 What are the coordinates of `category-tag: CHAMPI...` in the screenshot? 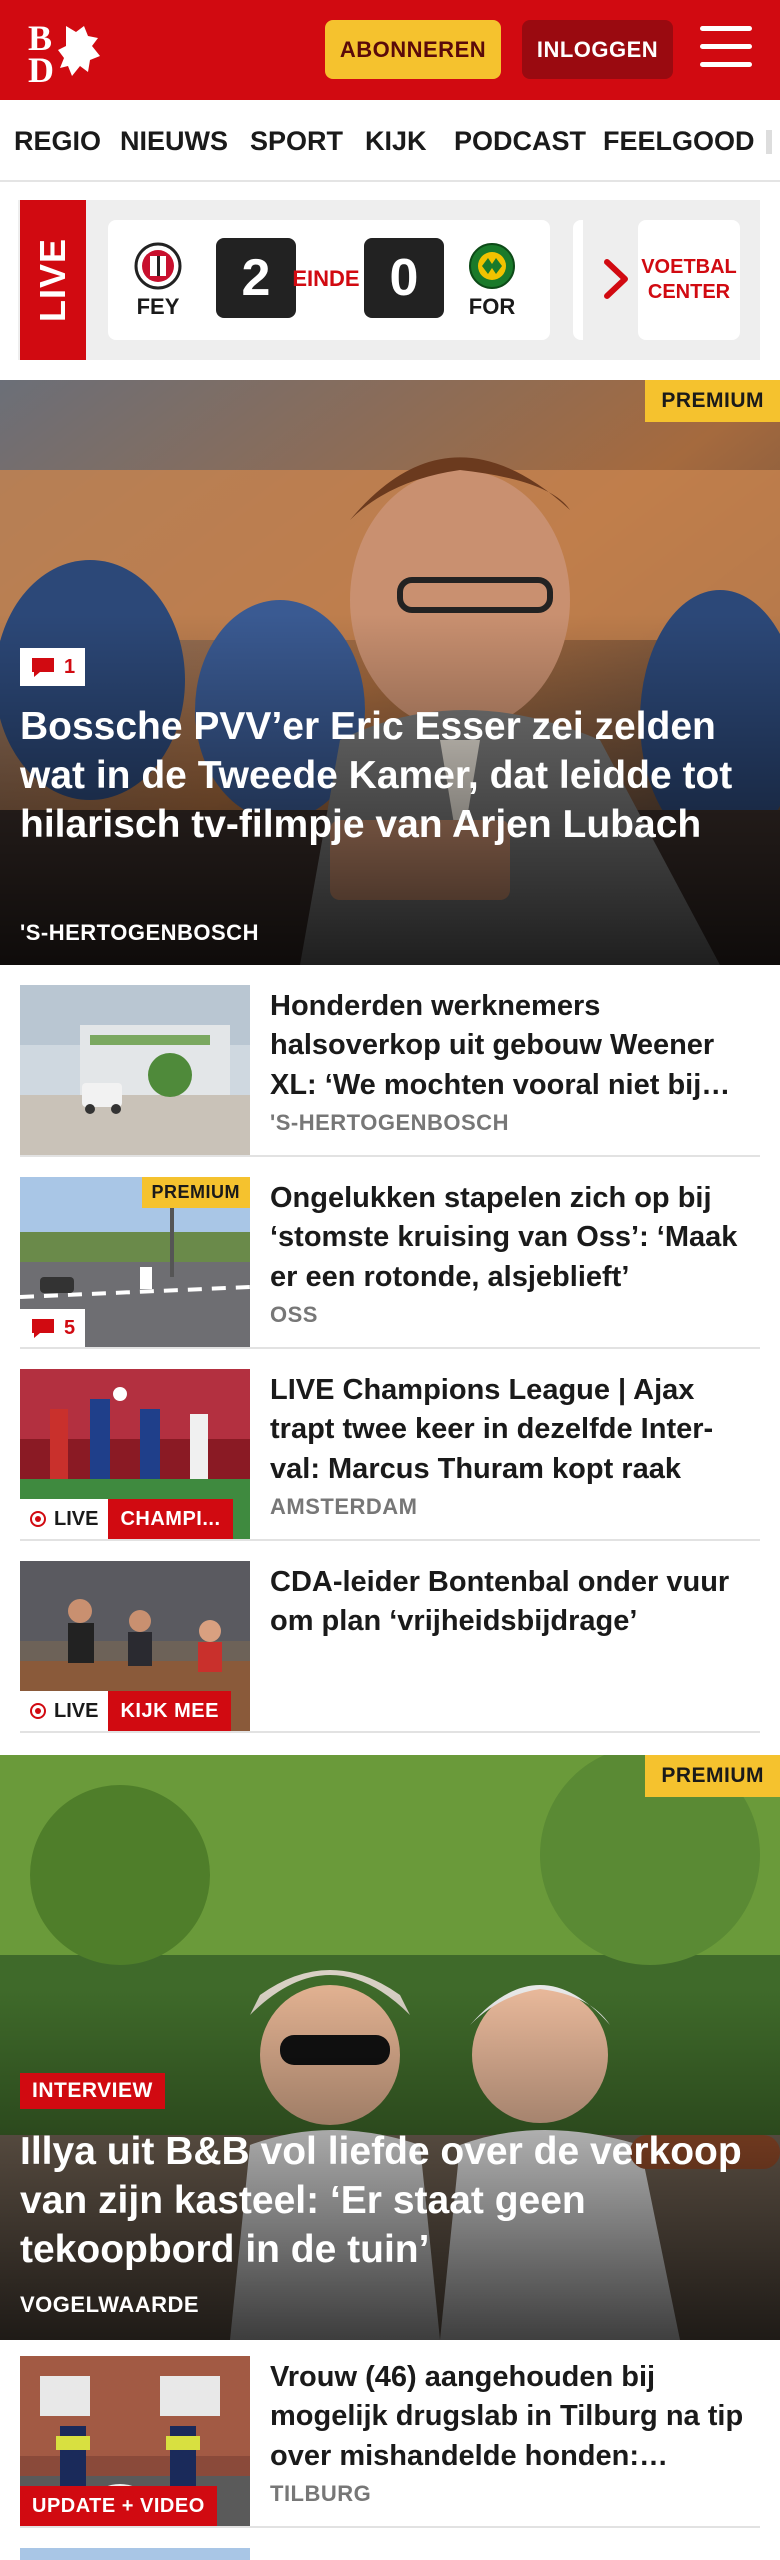 It's located at (170, 1519).